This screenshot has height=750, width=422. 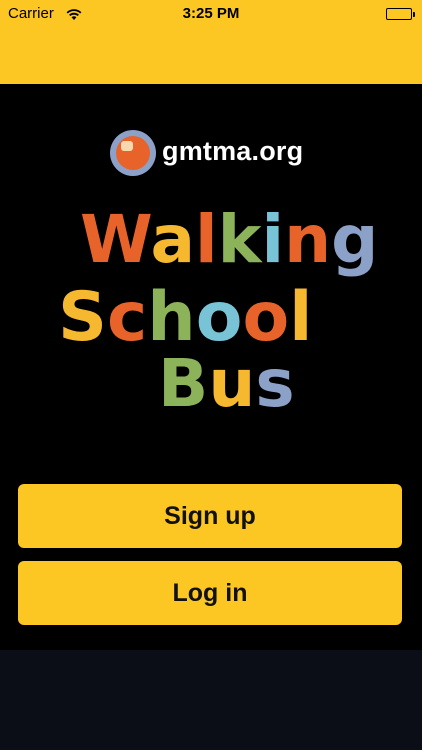 I want to click on sign-up-button: Sign up, so click(x=210, y=516).